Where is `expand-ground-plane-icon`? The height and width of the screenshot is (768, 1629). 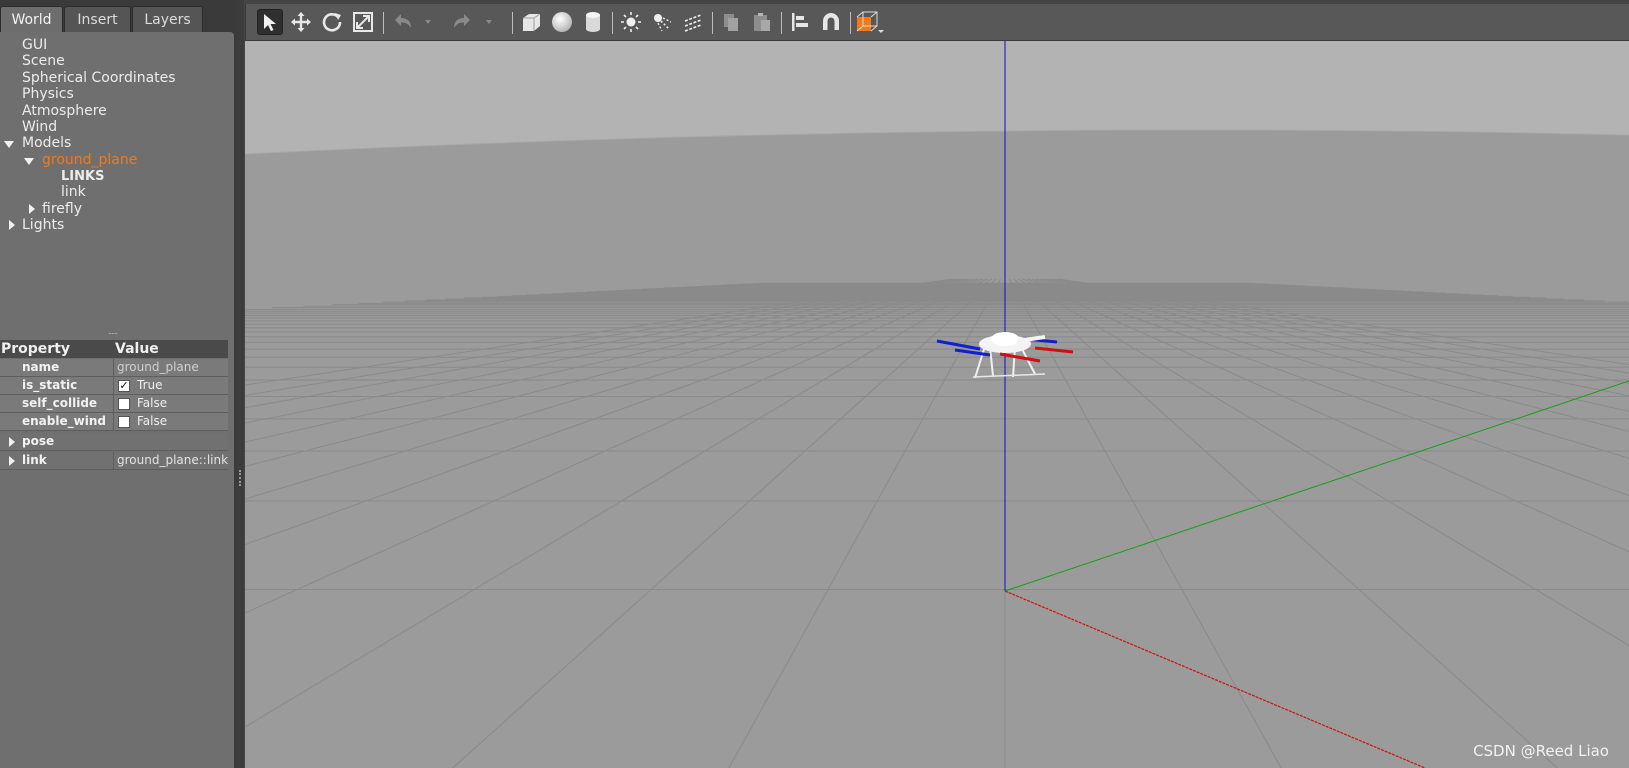 expand-ground-plane-icon is located at coordinates (29, 161).